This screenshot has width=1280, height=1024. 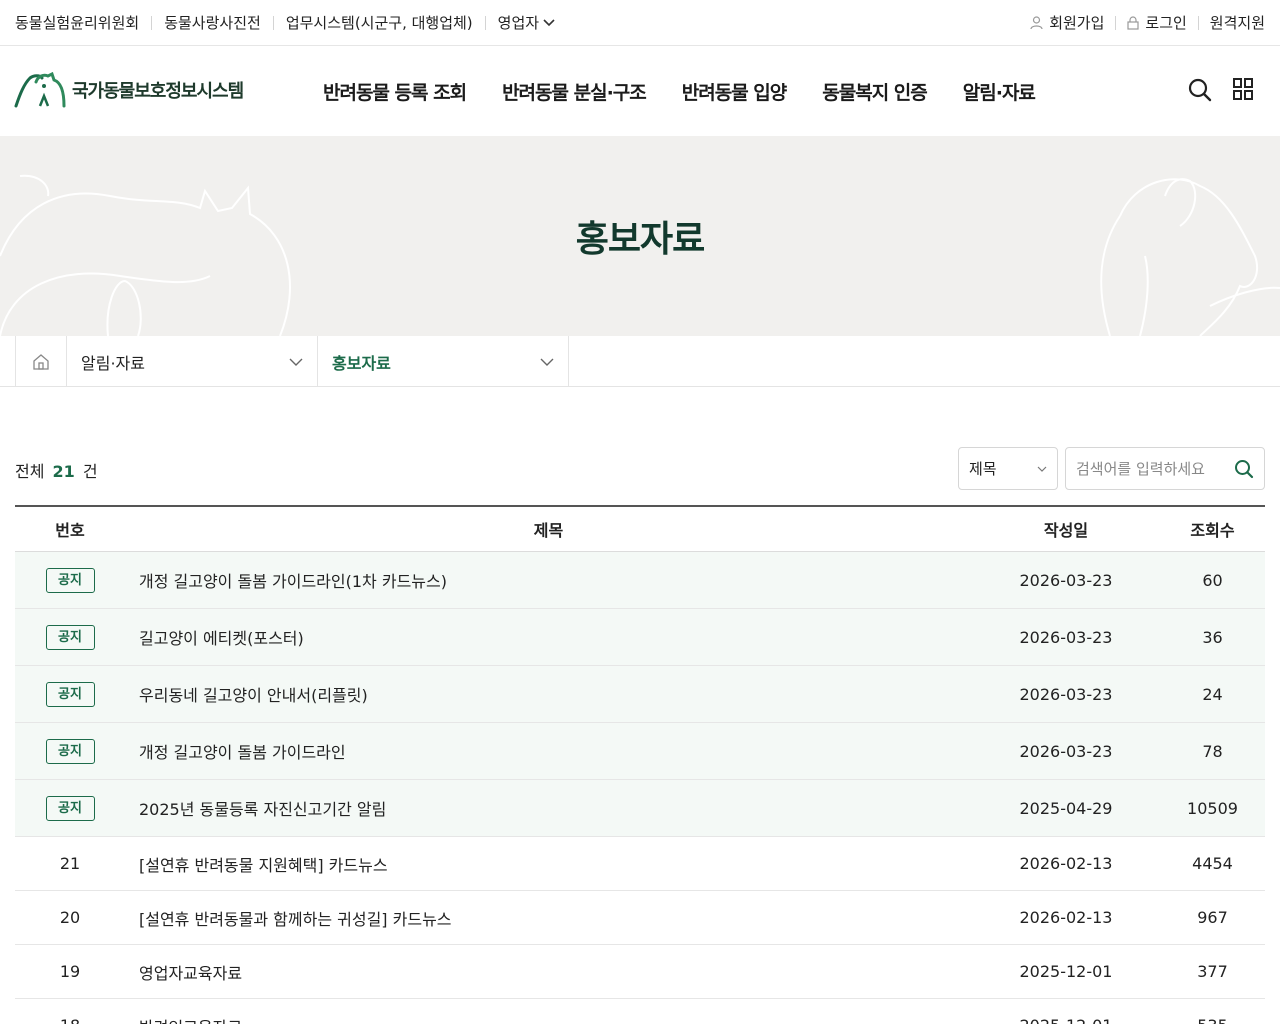 What do you see at coordinates (548, 808) in the screenshot?
I see `post-title-link: 2025년 동물등록 자진신고기간 알림` at bounding box center [548, 808].